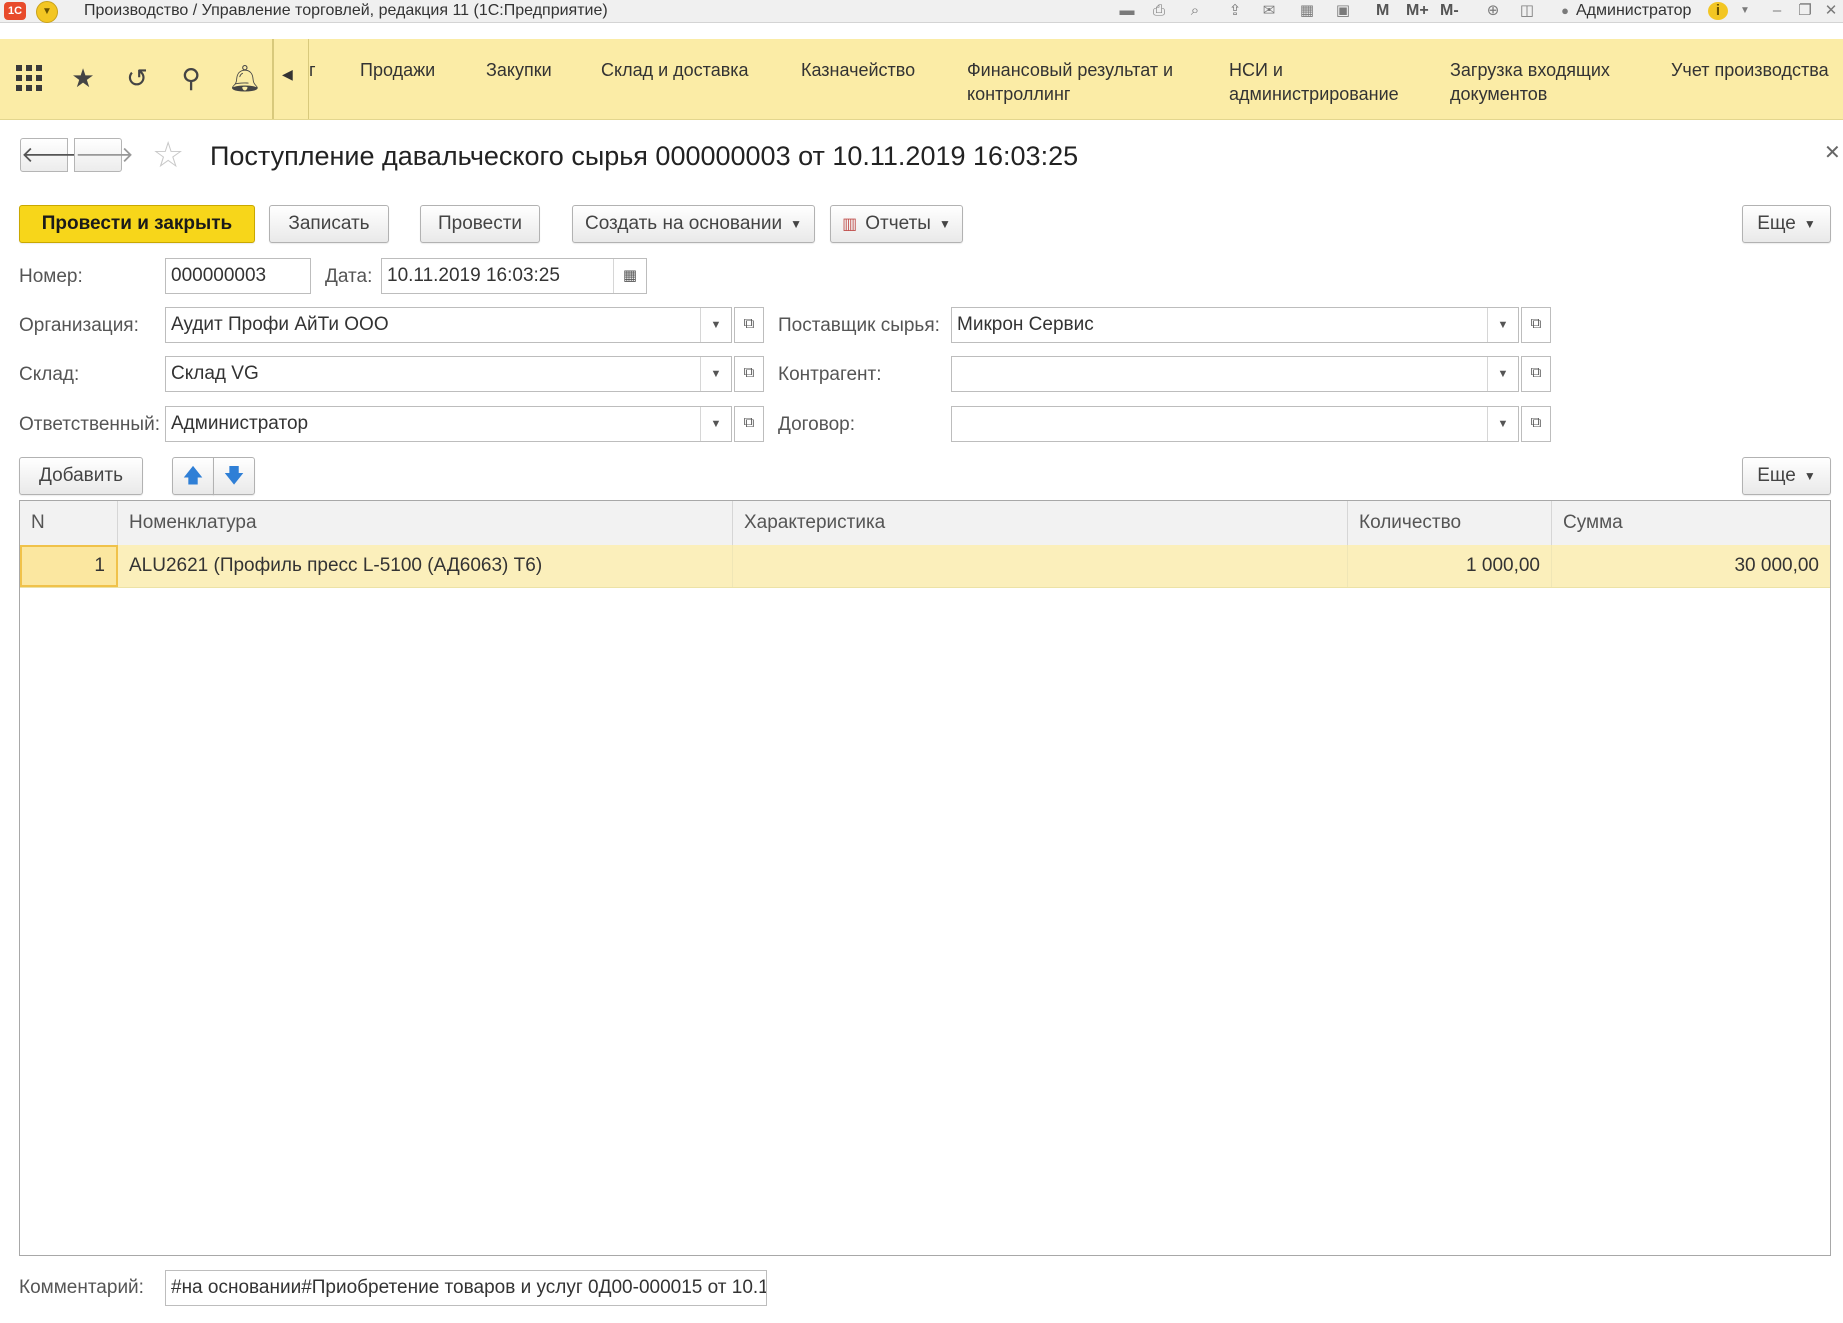 The image size is (1843, 1323). Describe the element at coordinates (1159, 11) in the screenshot. I see `print-icon: ⎙` at that location.